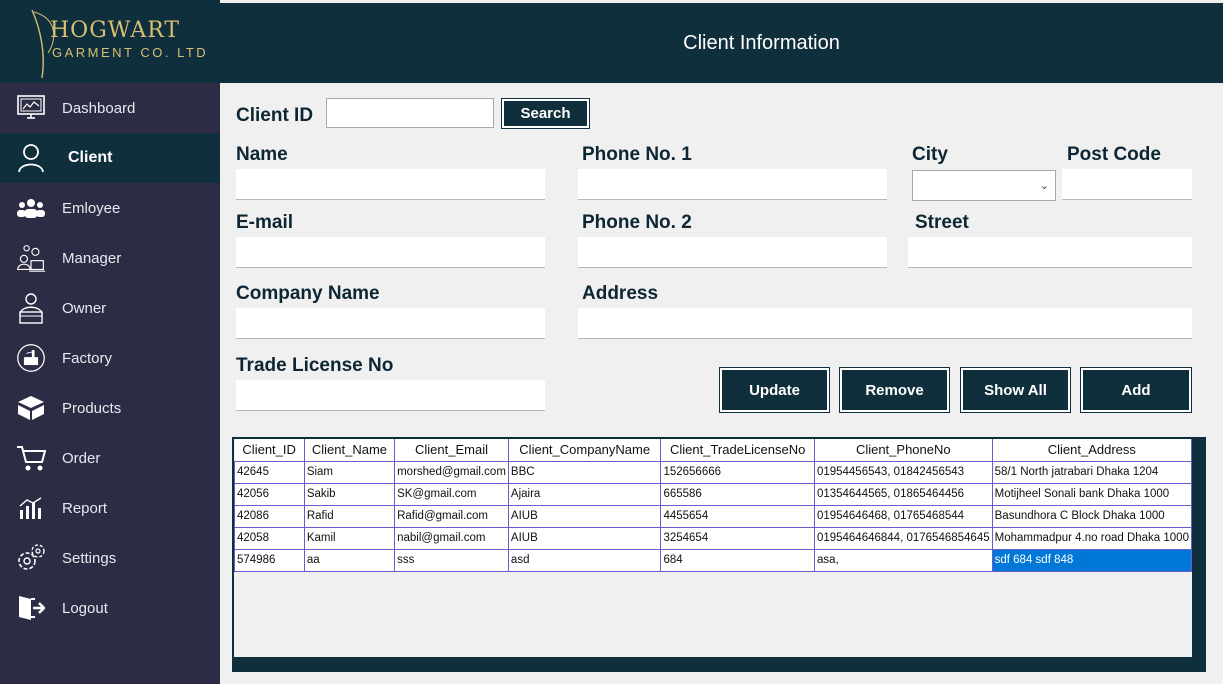  What do you see at coordinates (84, 308) in the screenshot?
I see `sidebar-item-label: Owner` at bounding box center [84, 308].